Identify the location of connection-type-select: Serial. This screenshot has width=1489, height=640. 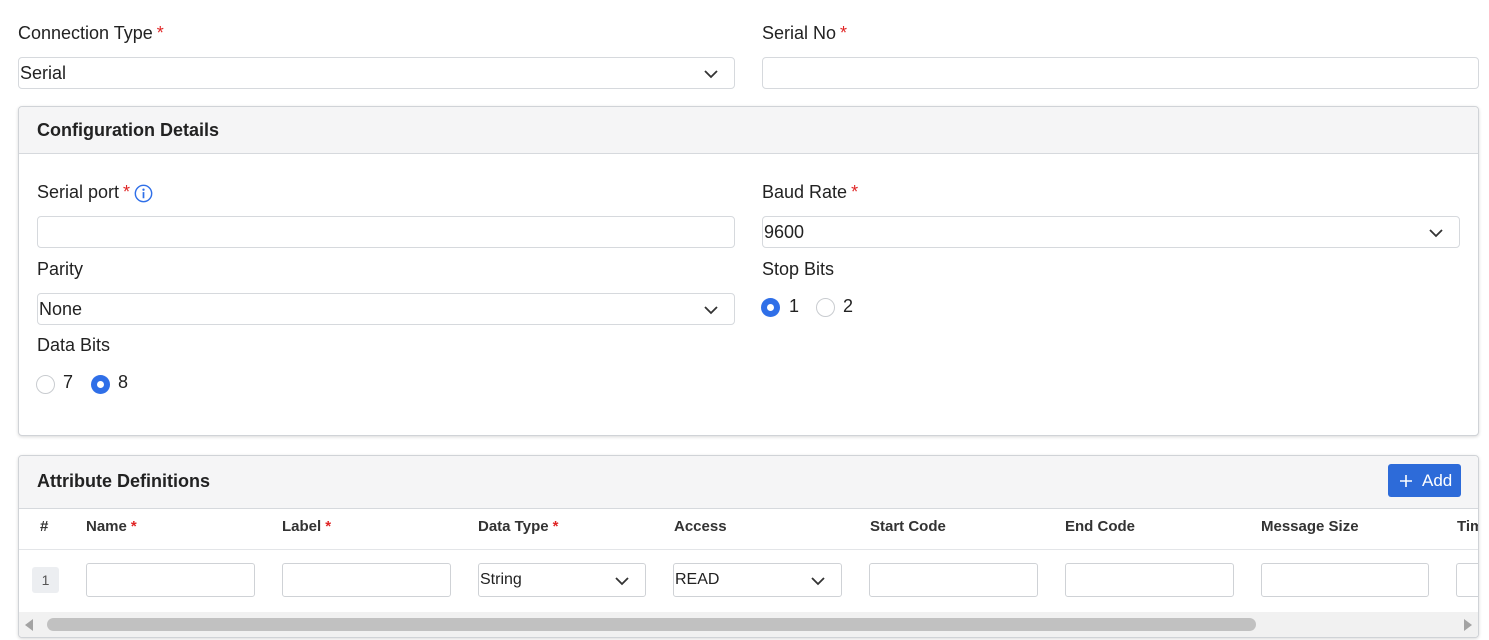
(376, 73).